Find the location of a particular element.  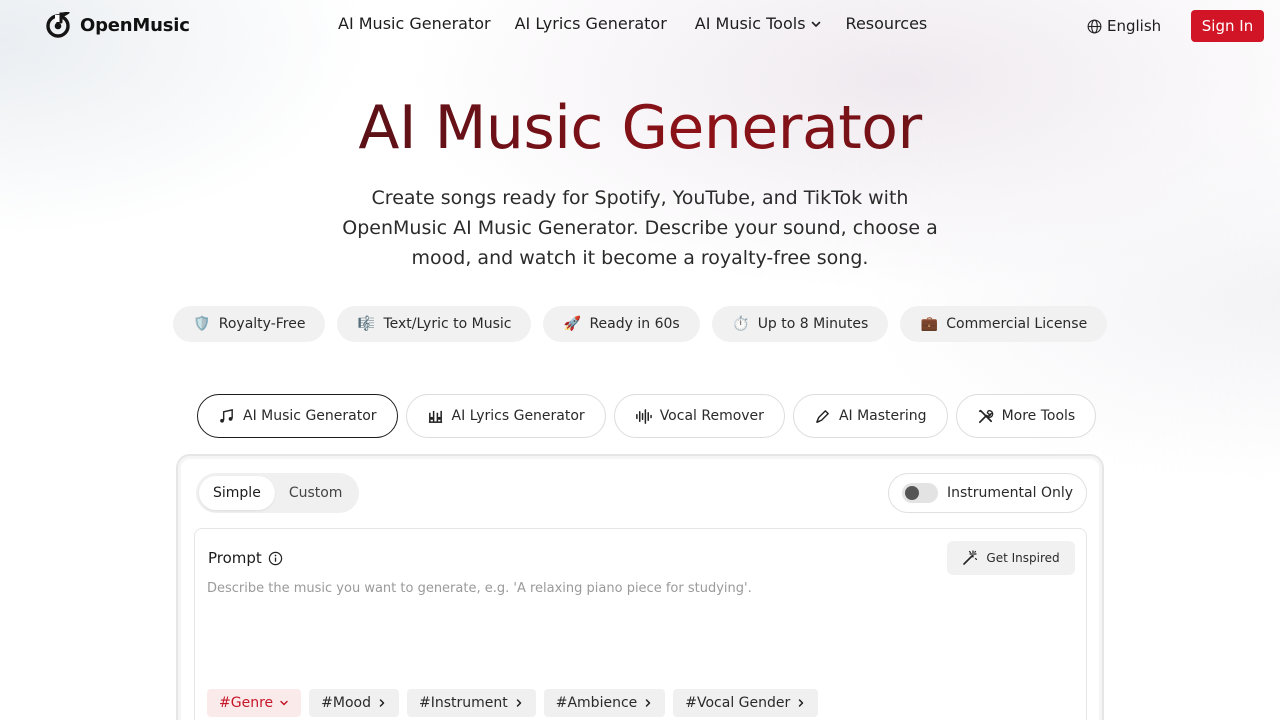

openmusic-logo-icon is located at coordinates (58, 25).